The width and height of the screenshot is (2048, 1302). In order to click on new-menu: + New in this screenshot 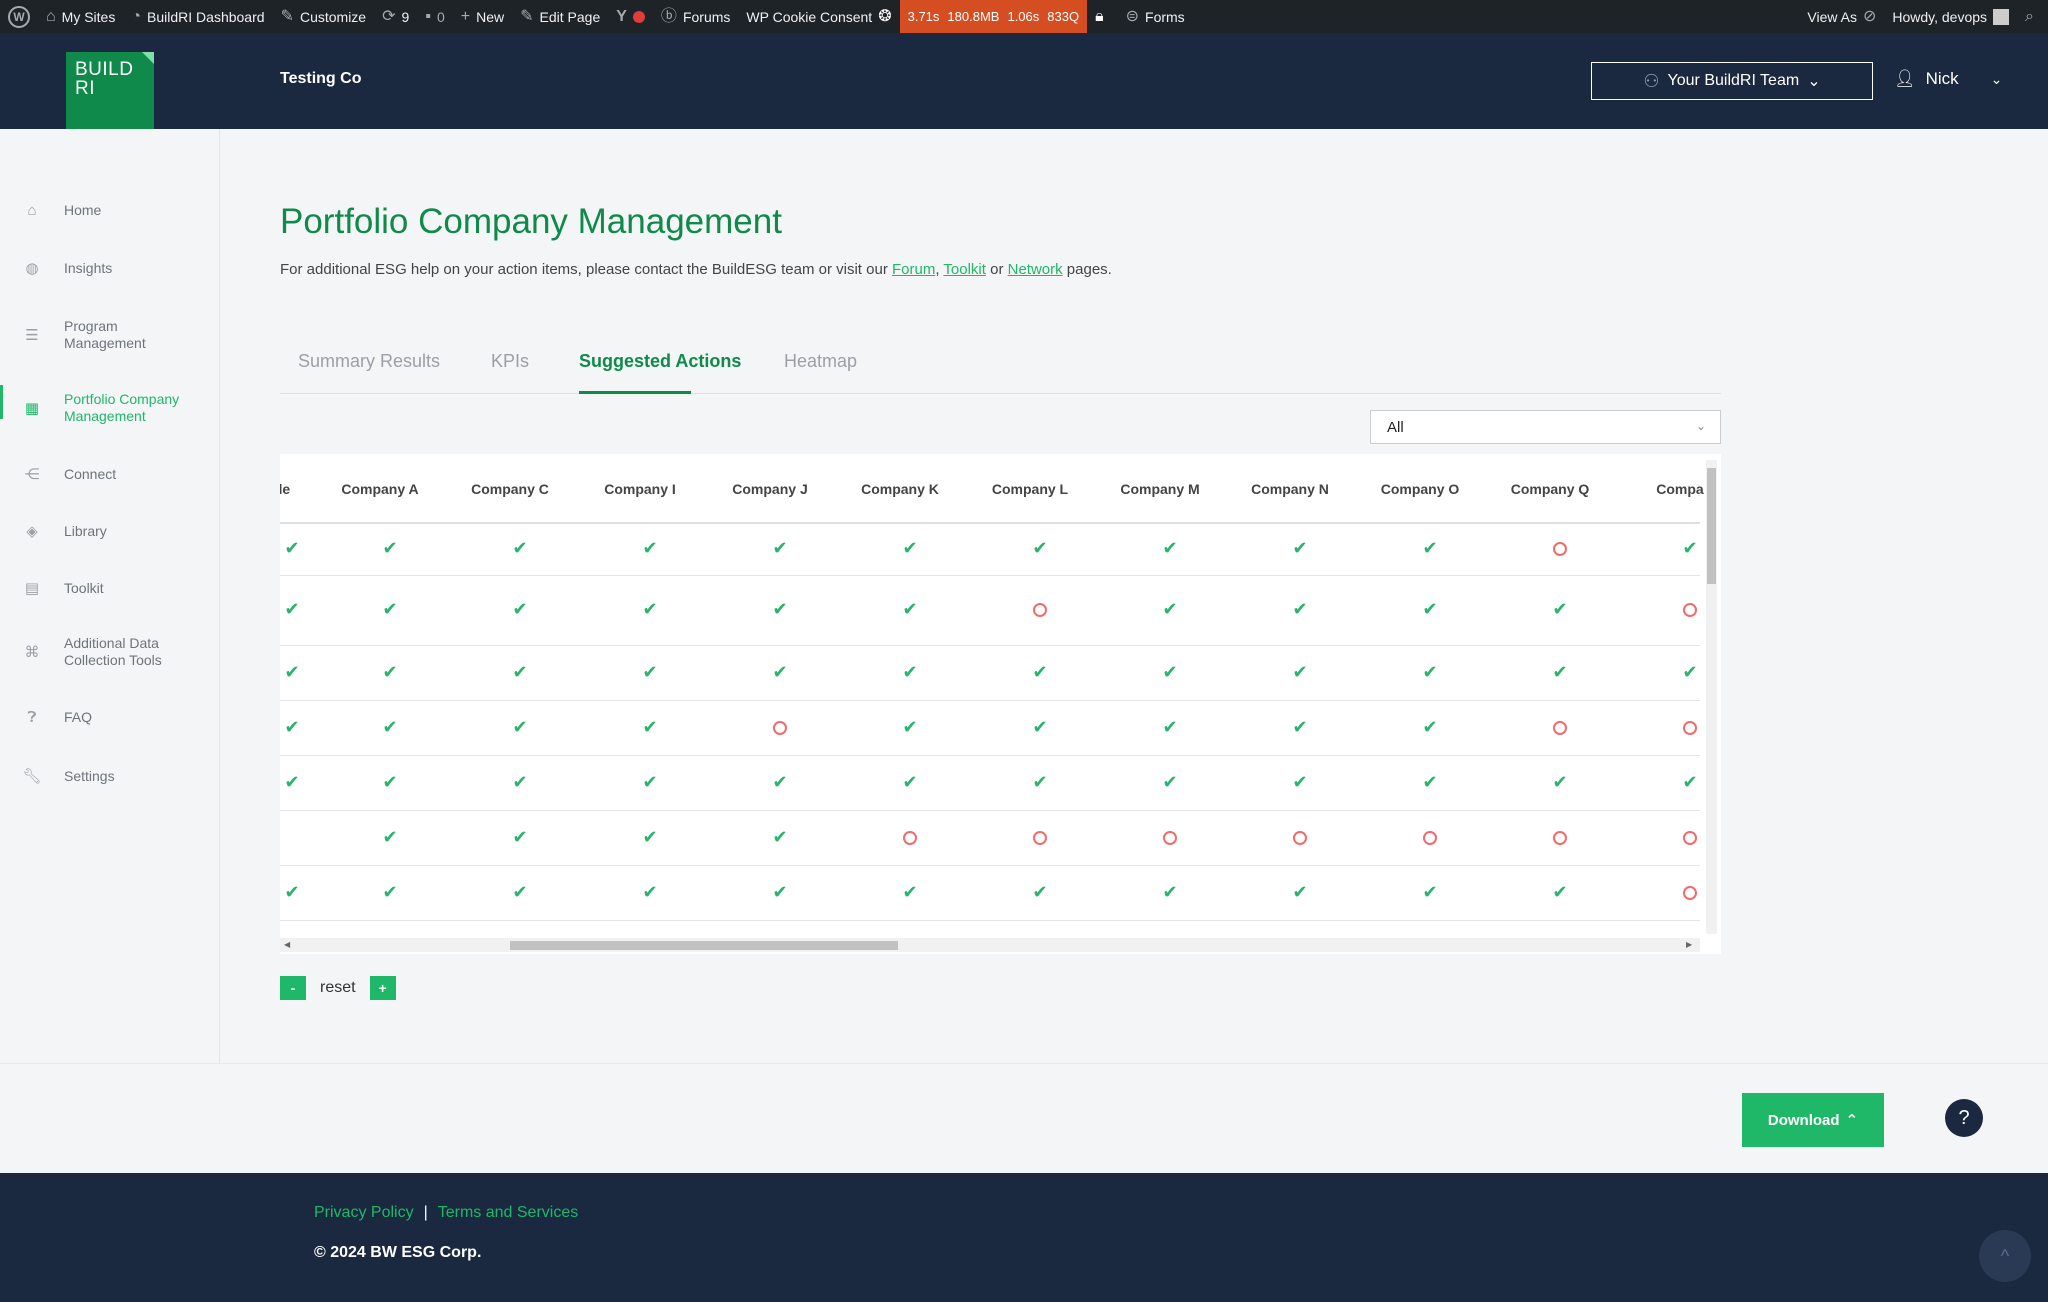, I will do `click(482, 16)`.